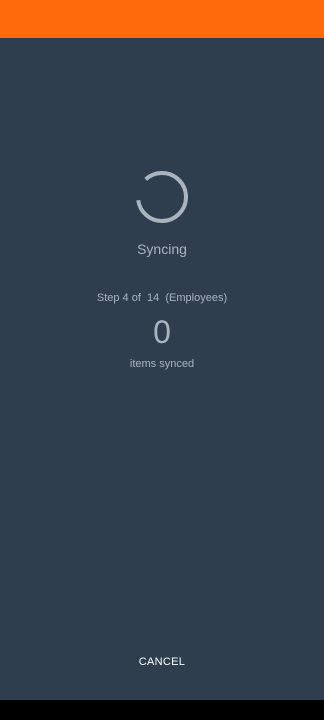 The height and width of the screenshot is (720, 324). Describe the element at coordinates (162, 249) in the screenshot. I see `sync-title: Syncing` at that location.